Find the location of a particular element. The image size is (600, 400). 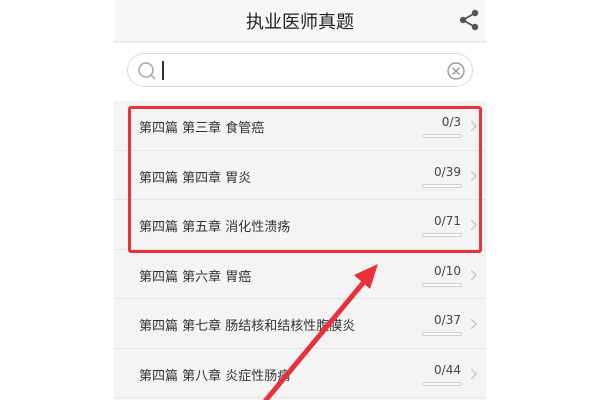

progress-count: 0/37 is located at coordinates (447, 320).